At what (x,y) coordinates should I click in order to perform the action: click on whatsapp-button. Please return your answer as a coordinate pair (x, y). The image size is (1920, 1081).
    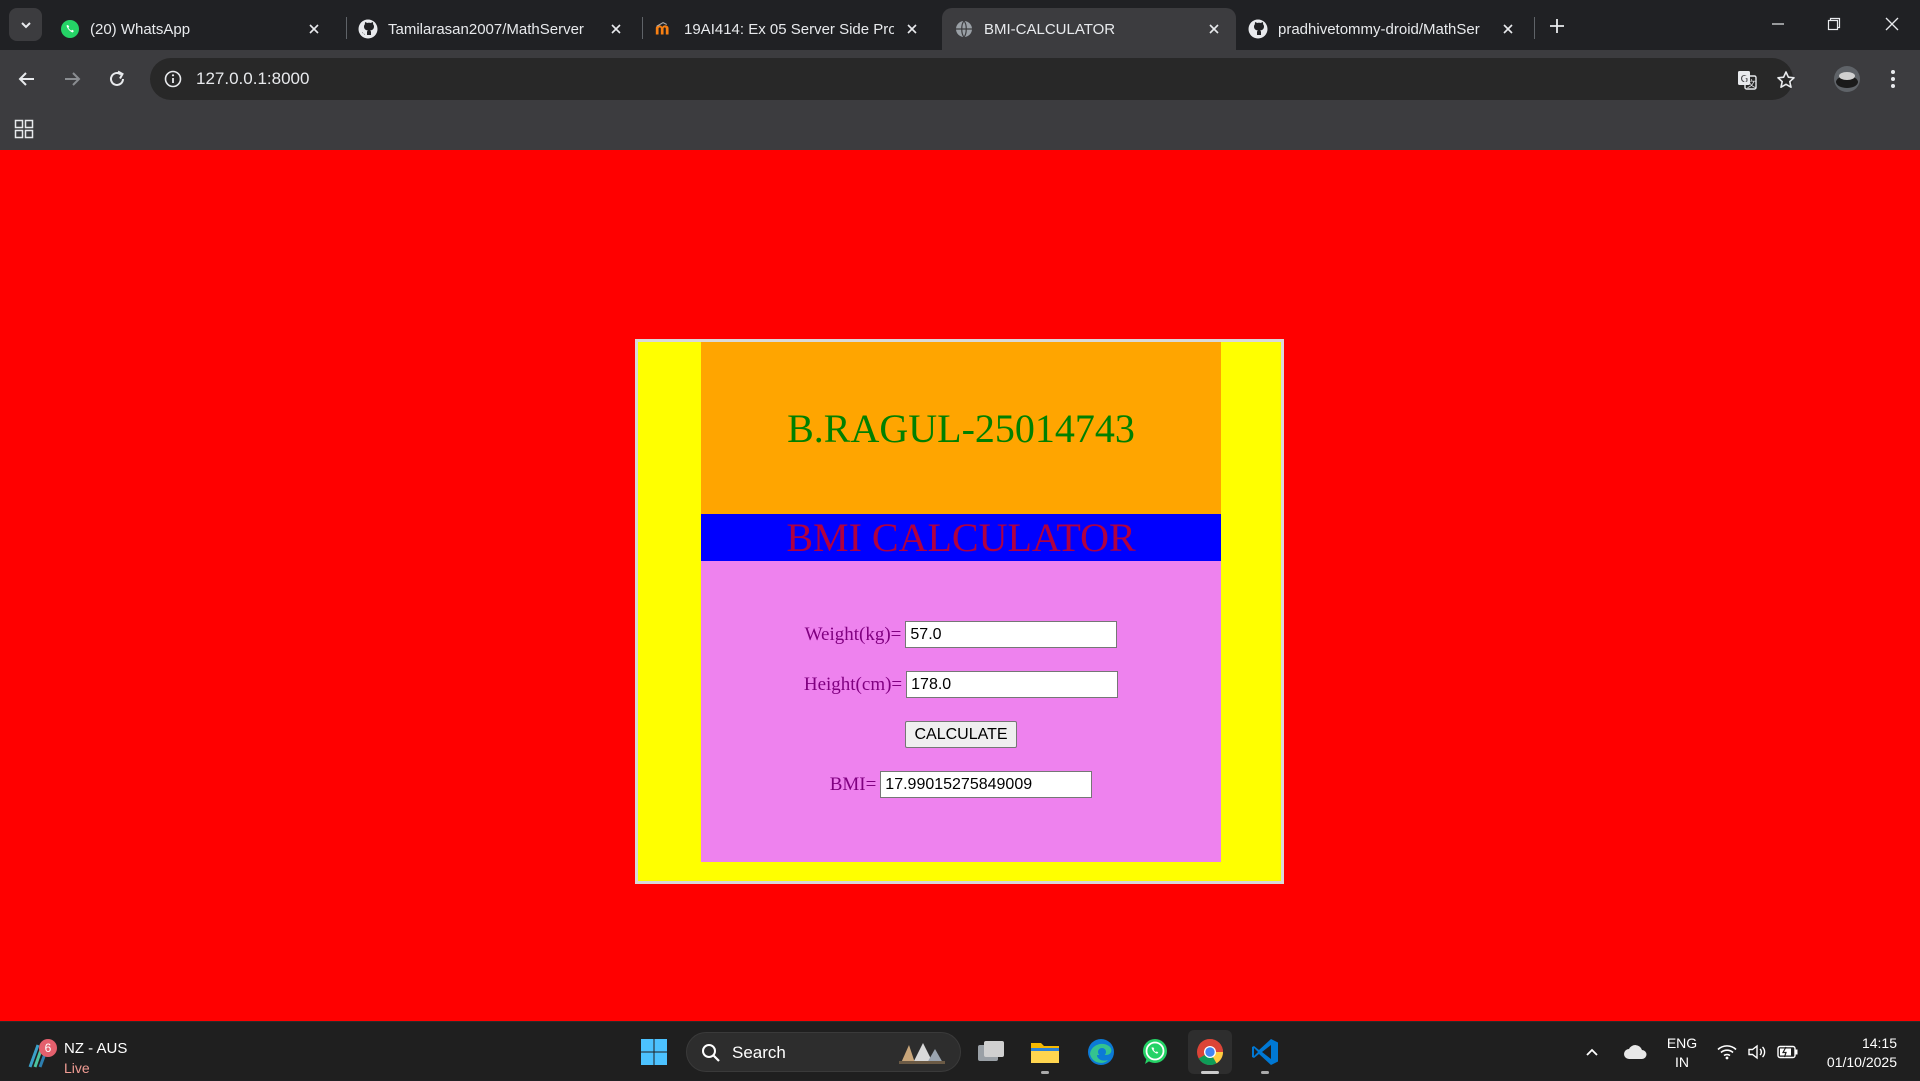
    Looking at the image, I should click on (1155, 1052).